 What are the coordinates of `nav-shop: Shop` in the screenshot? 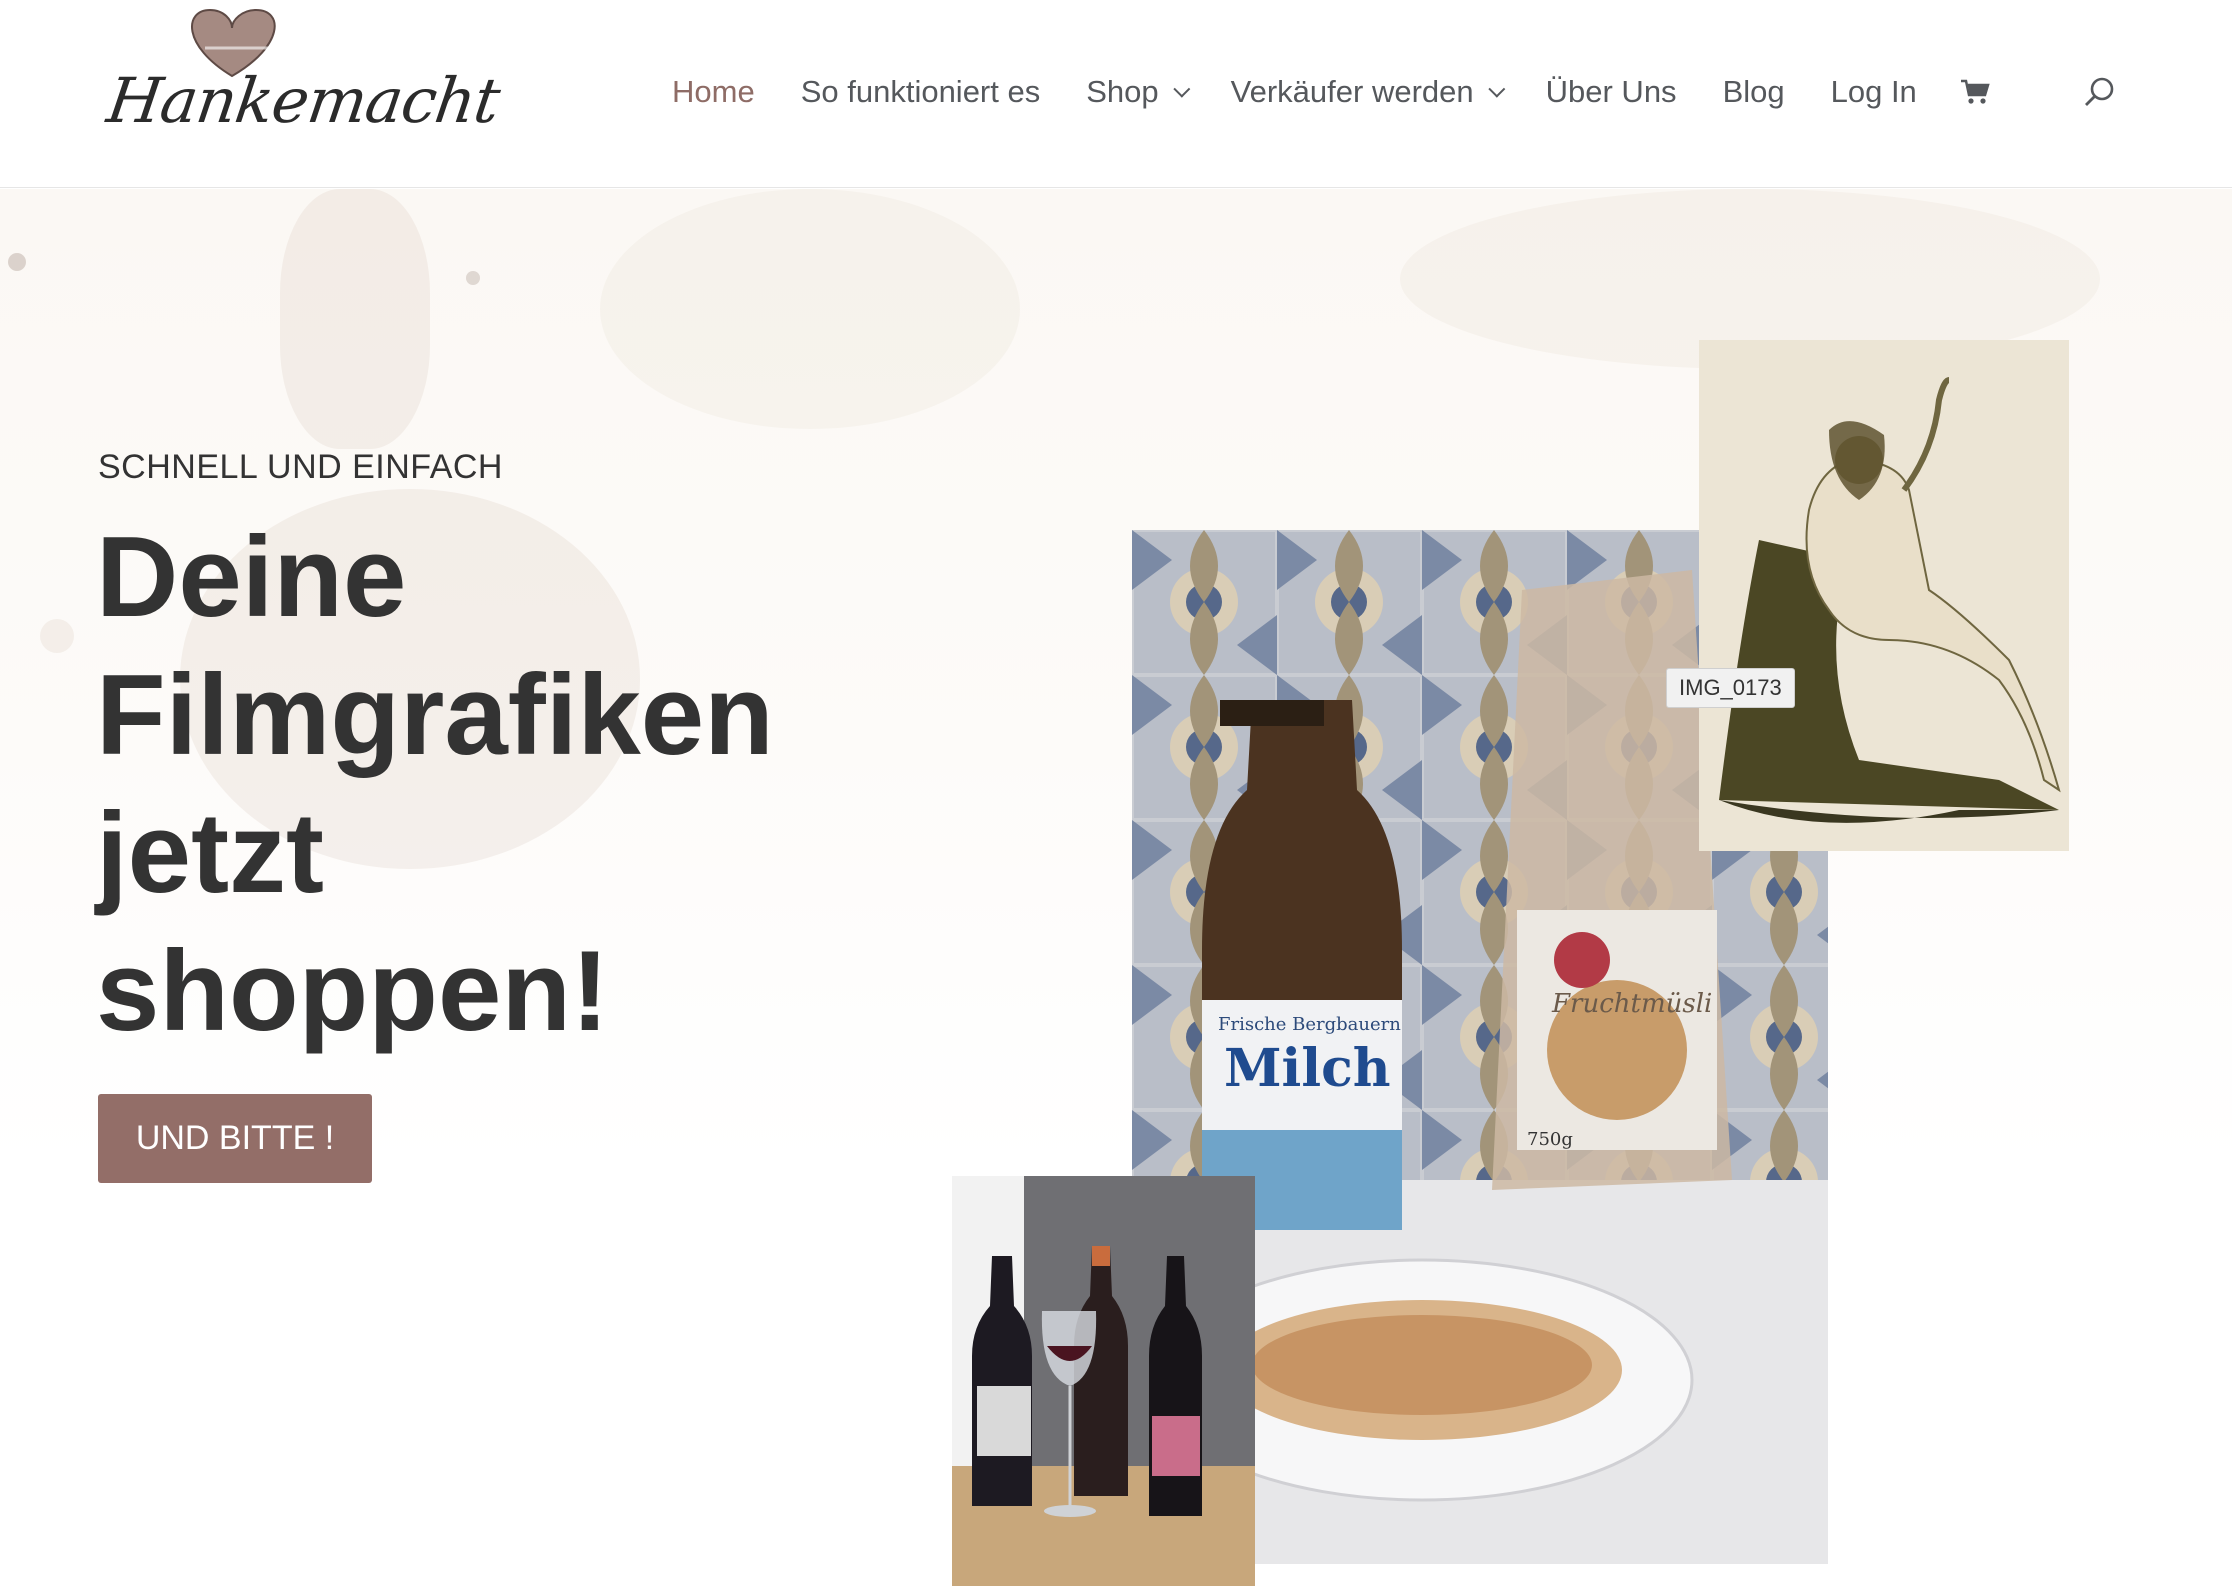 It's located at (1138, 92).